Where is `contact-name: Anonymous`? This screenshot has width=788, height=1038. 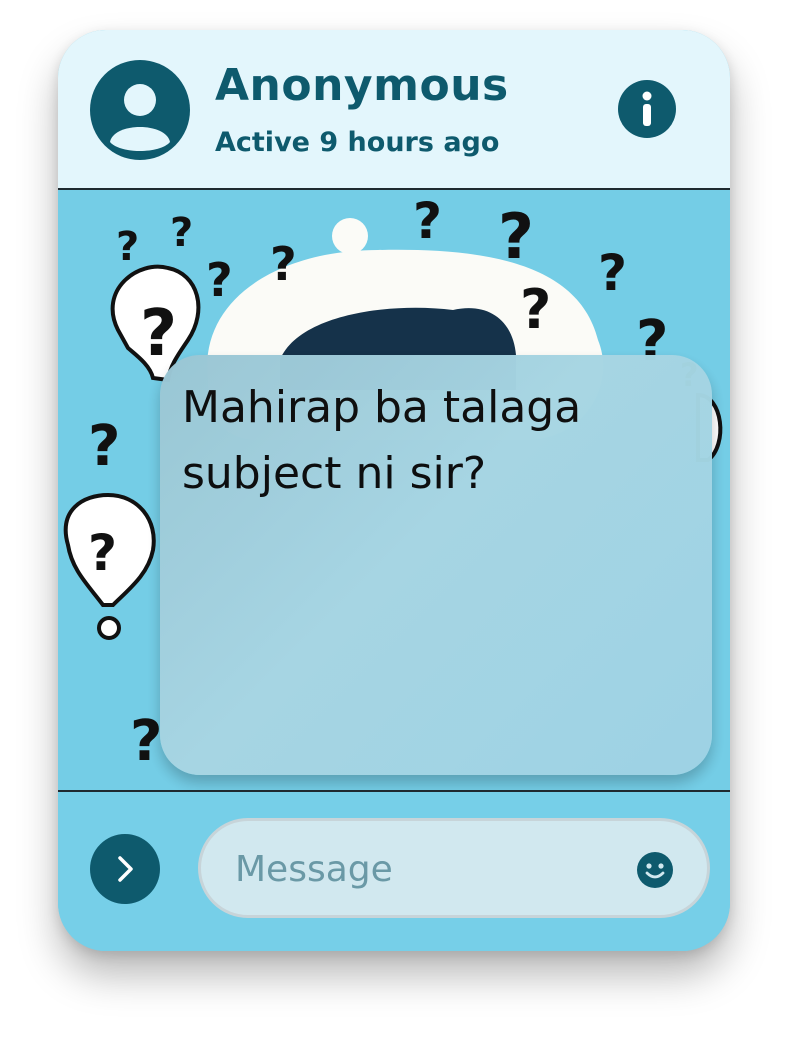 contact-name: Anonymous is located at coordinates (362, 85).